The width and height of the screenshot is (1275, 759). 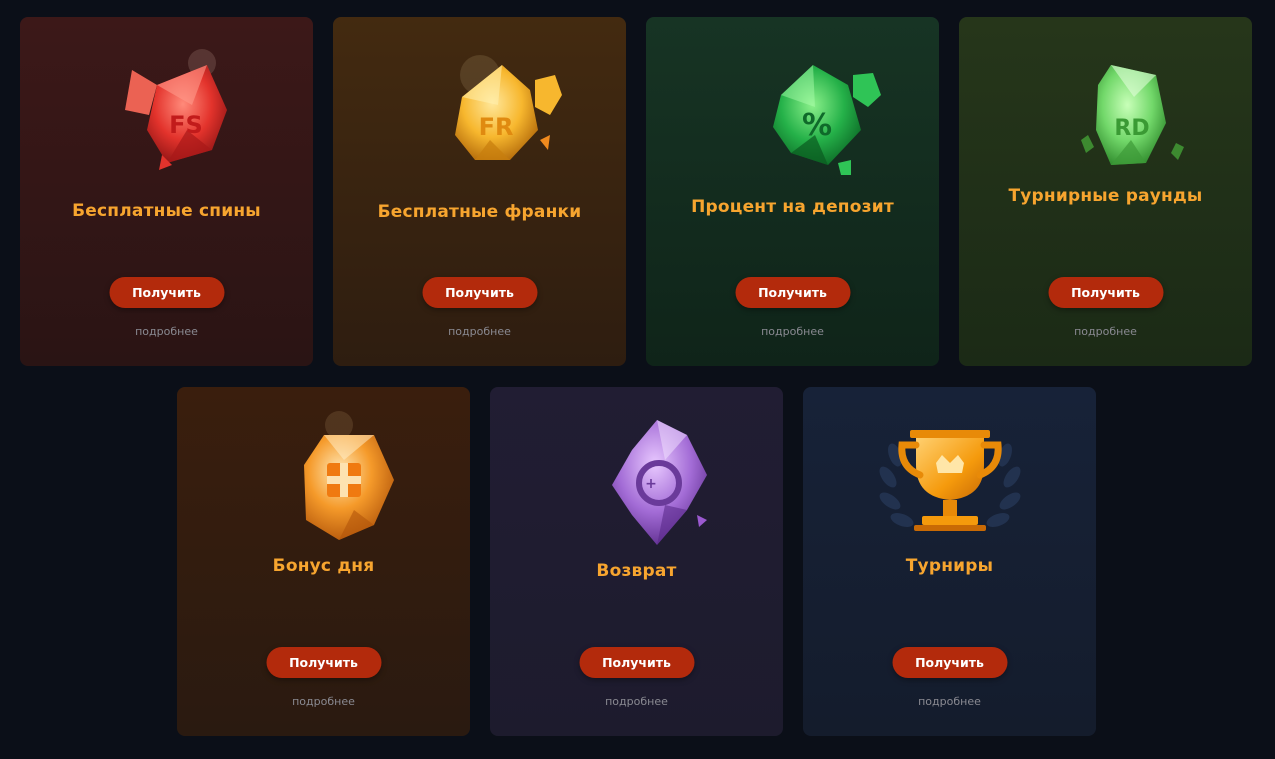 What do you see at coordinates (166, 211) in the screenshot?
I see `card-title: Бесплатные спины` at bounding box center [166, 211].